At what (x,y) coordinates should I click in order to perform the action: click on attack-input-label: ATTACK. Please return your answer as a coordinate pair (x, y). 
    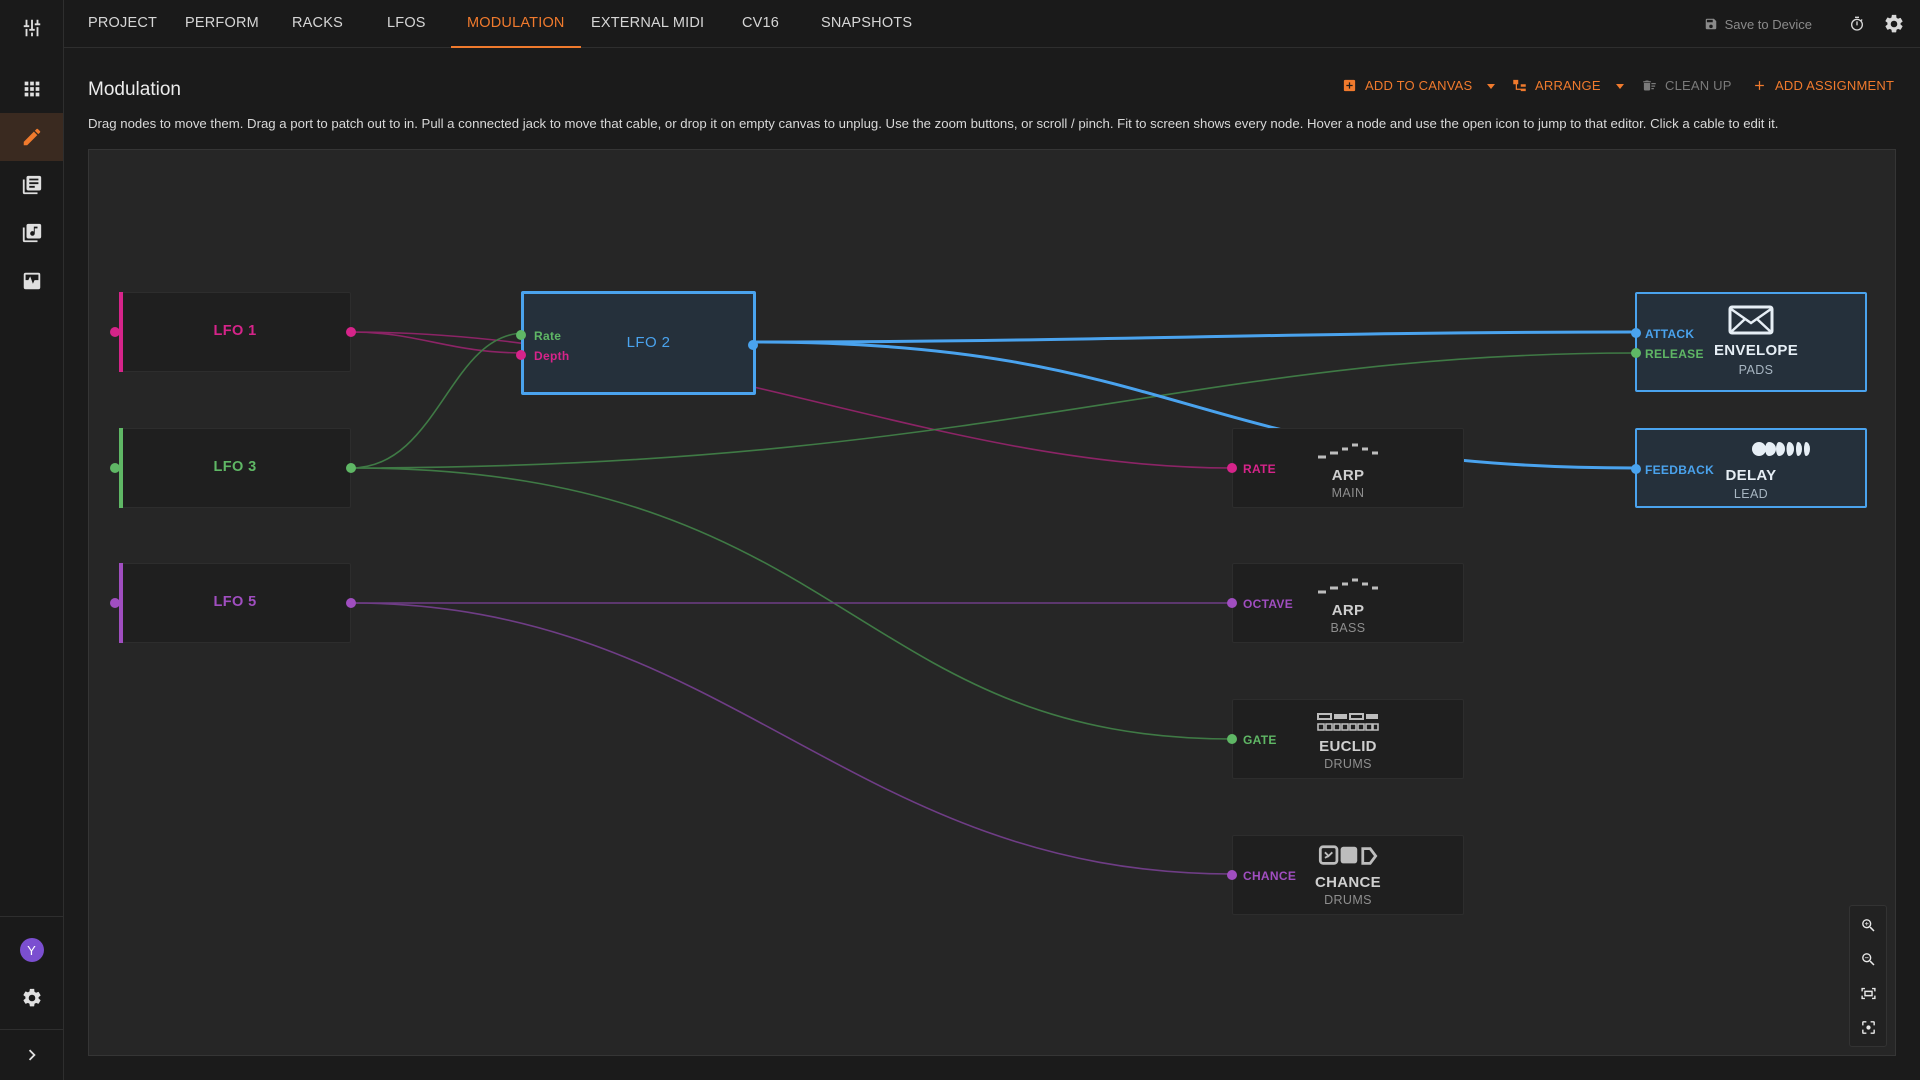
    Looking at the image, I should click on (1670, 334).